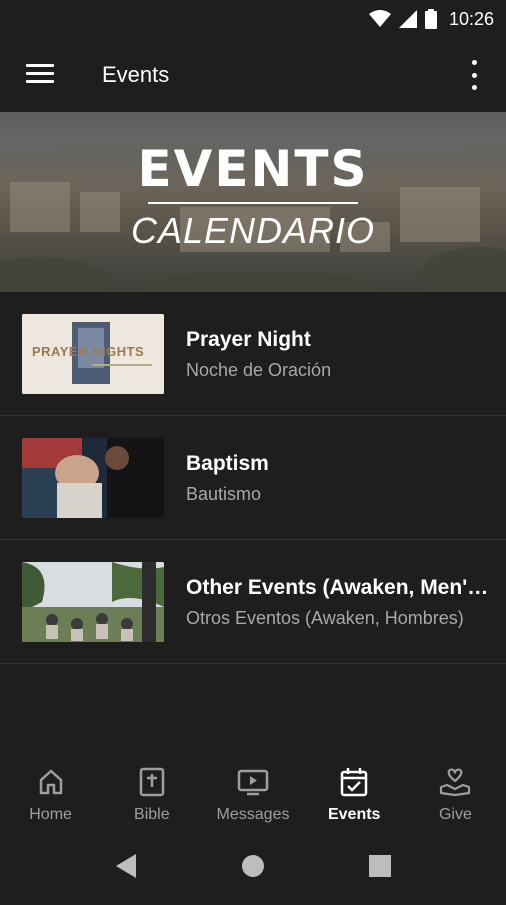  I want to click on event-subtitle: Noche de Oración, so click(259, 370).